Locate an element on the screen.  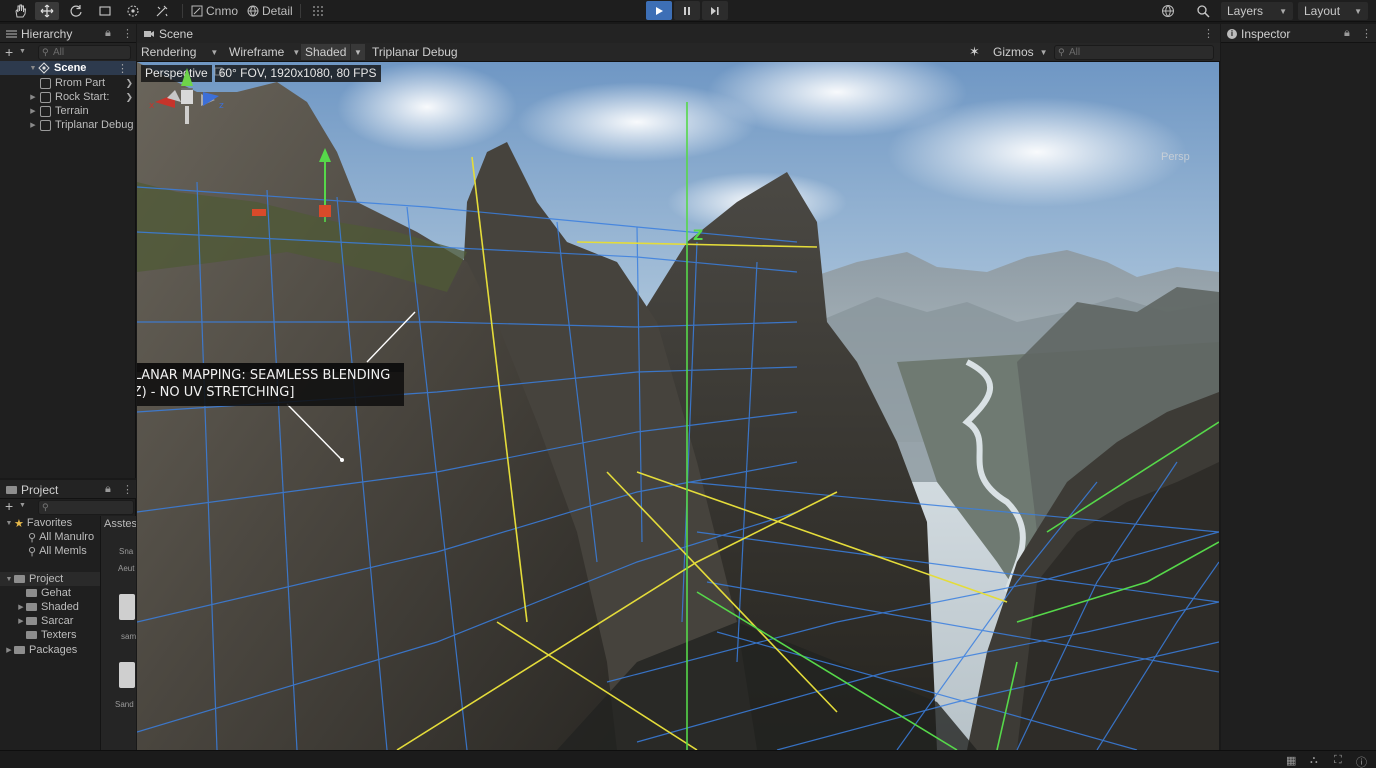
gizmo-z-label: z is located at coordinates (221, 106).